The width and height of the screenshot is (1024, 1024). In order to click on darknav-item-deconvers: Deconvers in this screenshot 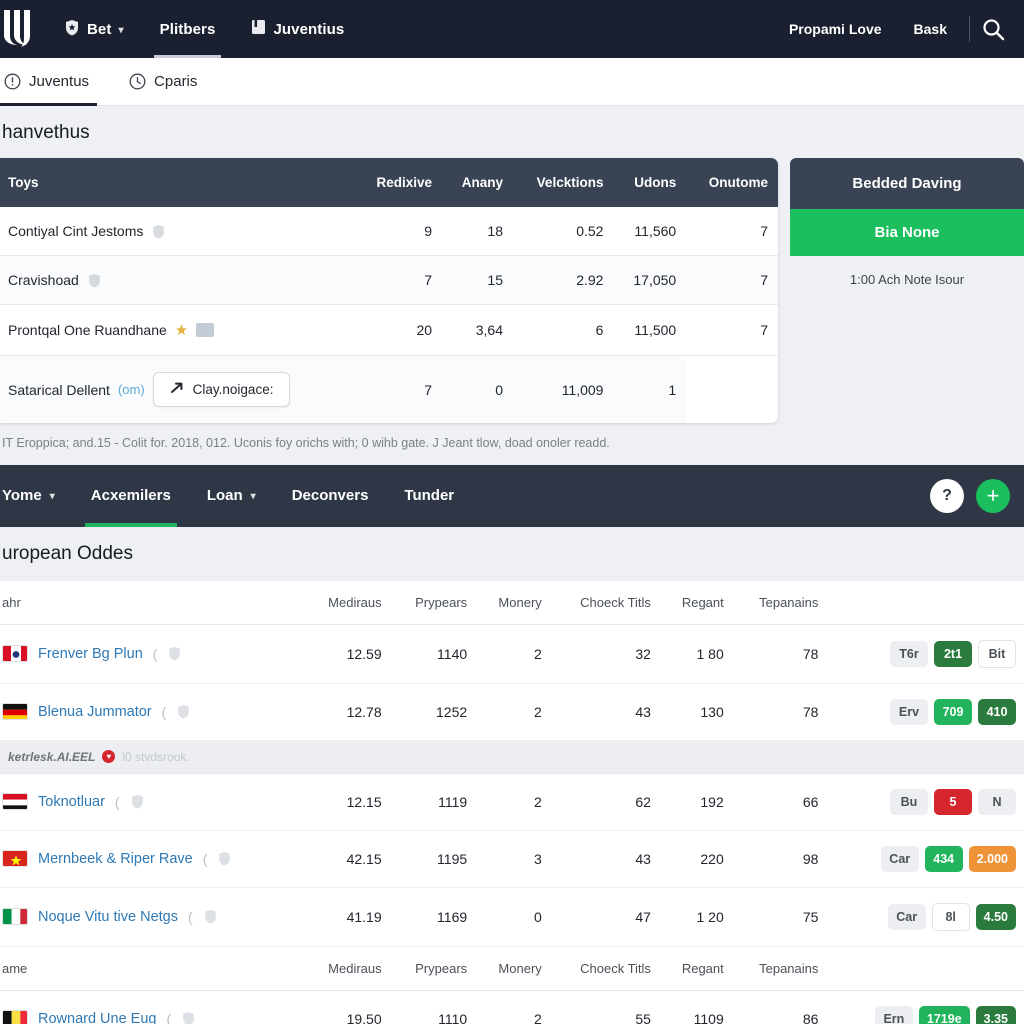, I will do `click(330, 496)`.